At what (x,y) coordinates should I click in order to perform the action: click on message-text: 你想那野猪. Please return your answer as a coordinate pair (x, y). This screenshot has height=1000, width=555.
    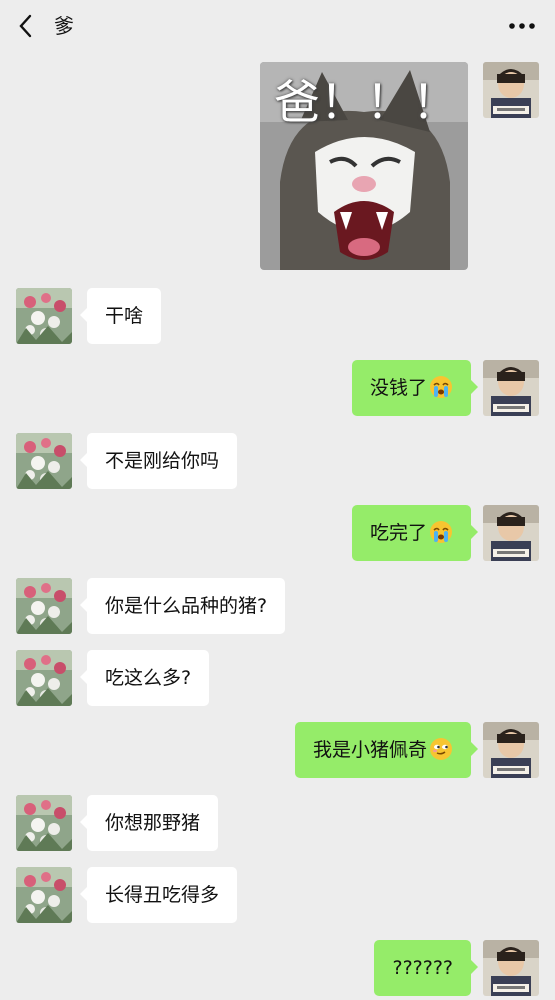
    Looking at the image, I should click on (153, 823).